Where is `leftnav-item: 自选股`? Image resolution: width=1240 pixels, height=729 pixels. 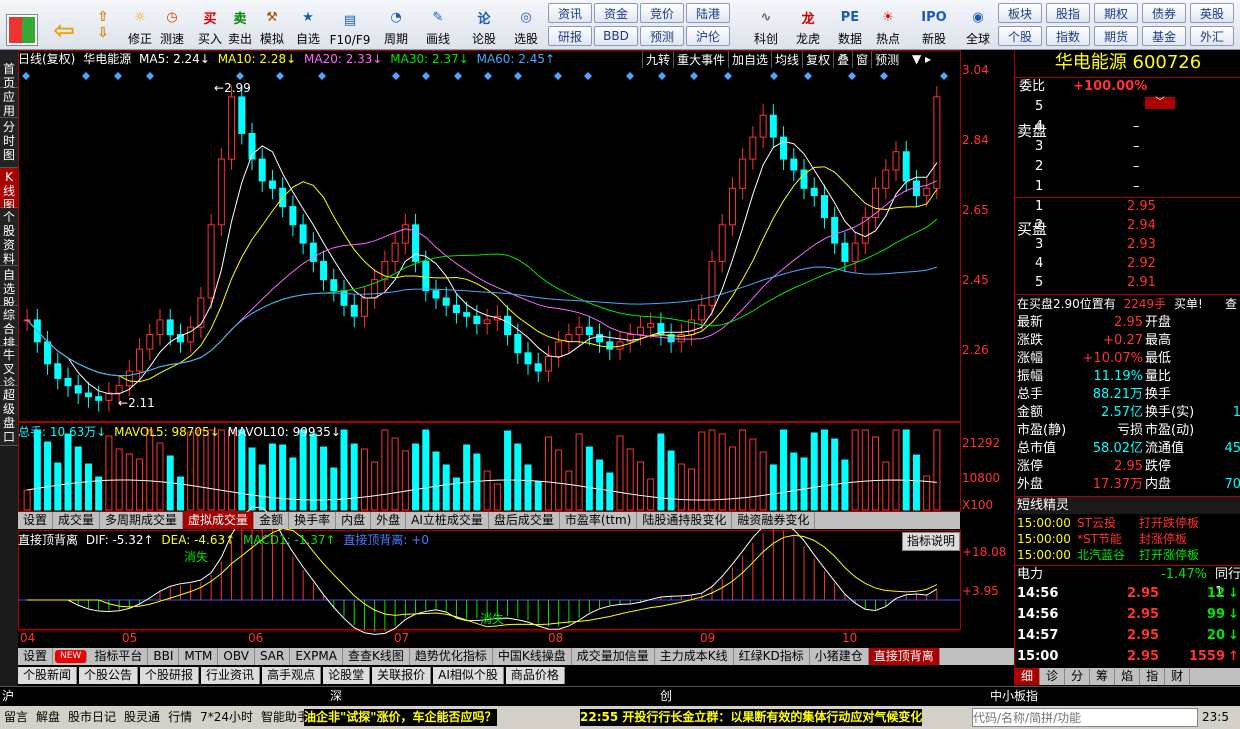
leftnav-item: 自选股 is located at coordinates (9, 288).